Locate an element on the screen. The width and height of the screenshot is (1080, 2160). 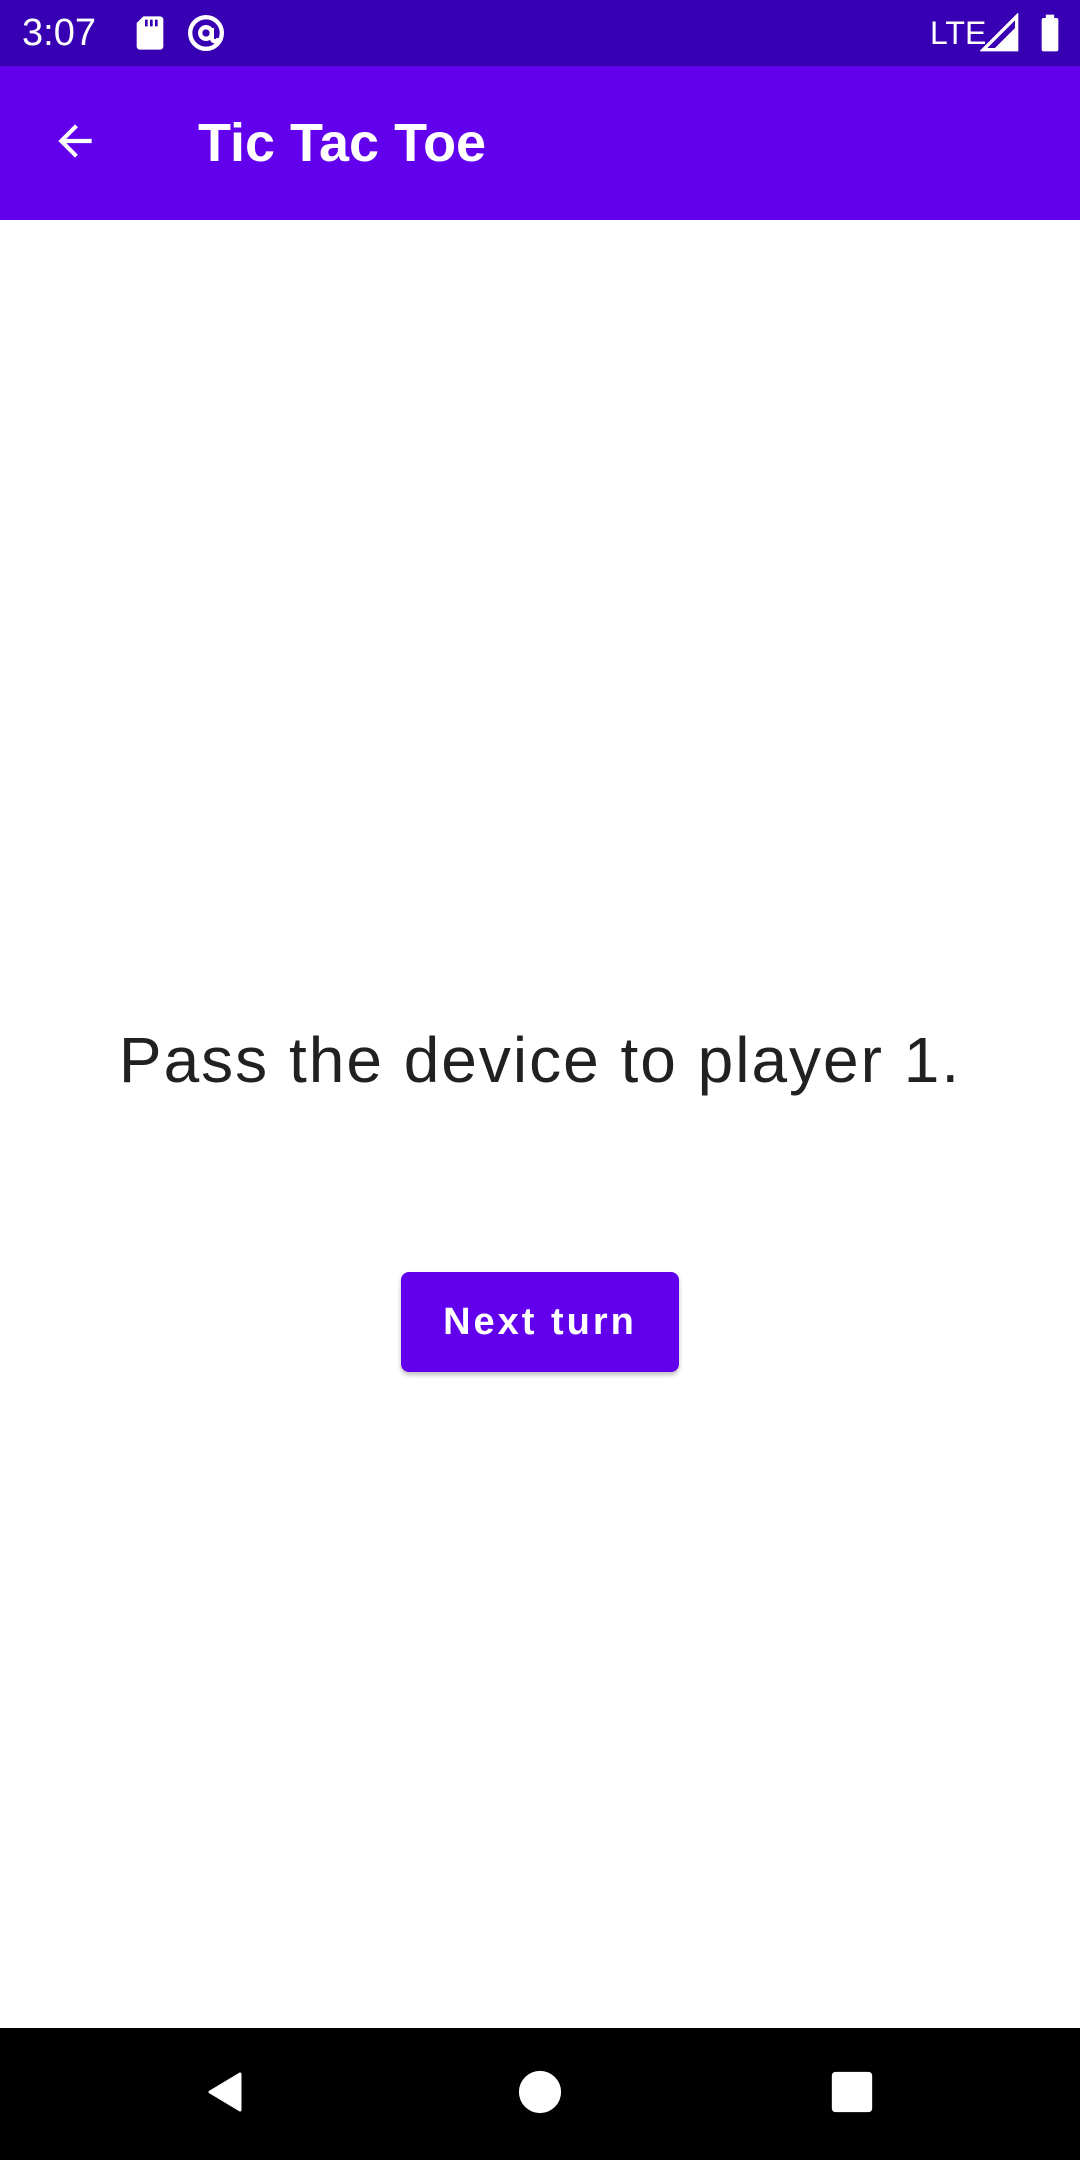
next-turn-label: Next turn is located at coordinates (540, 1321).